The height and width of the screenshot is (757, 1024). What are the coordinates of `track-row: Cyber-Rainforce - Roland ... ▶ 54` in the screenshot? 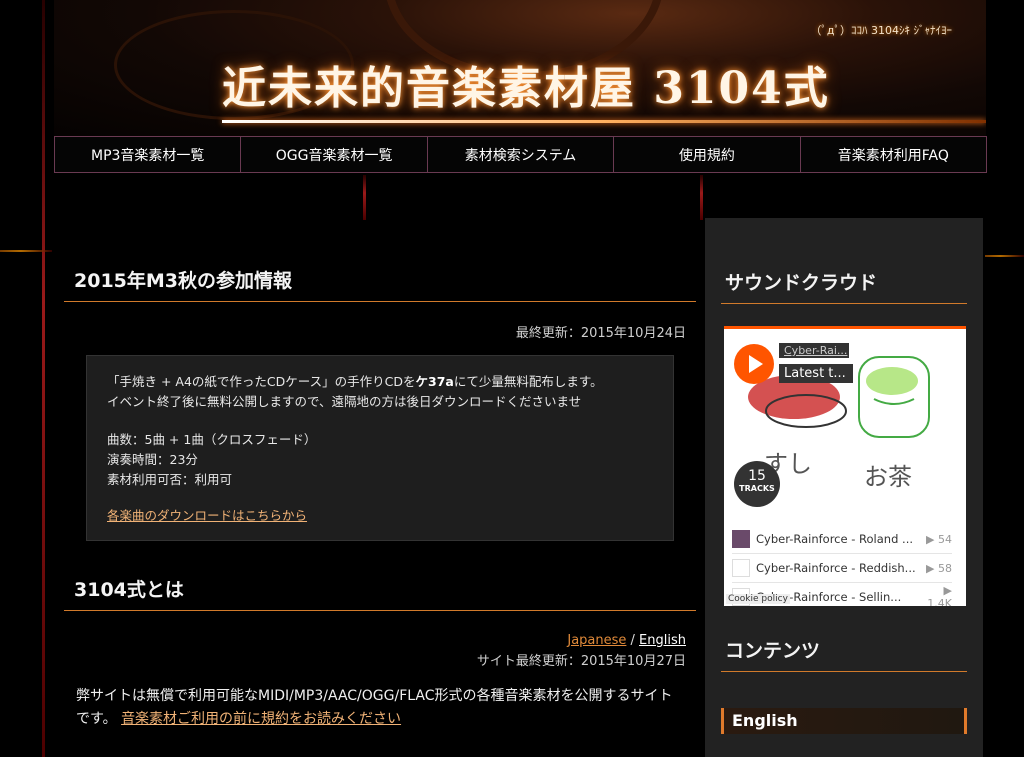 It's located at (842, 539).